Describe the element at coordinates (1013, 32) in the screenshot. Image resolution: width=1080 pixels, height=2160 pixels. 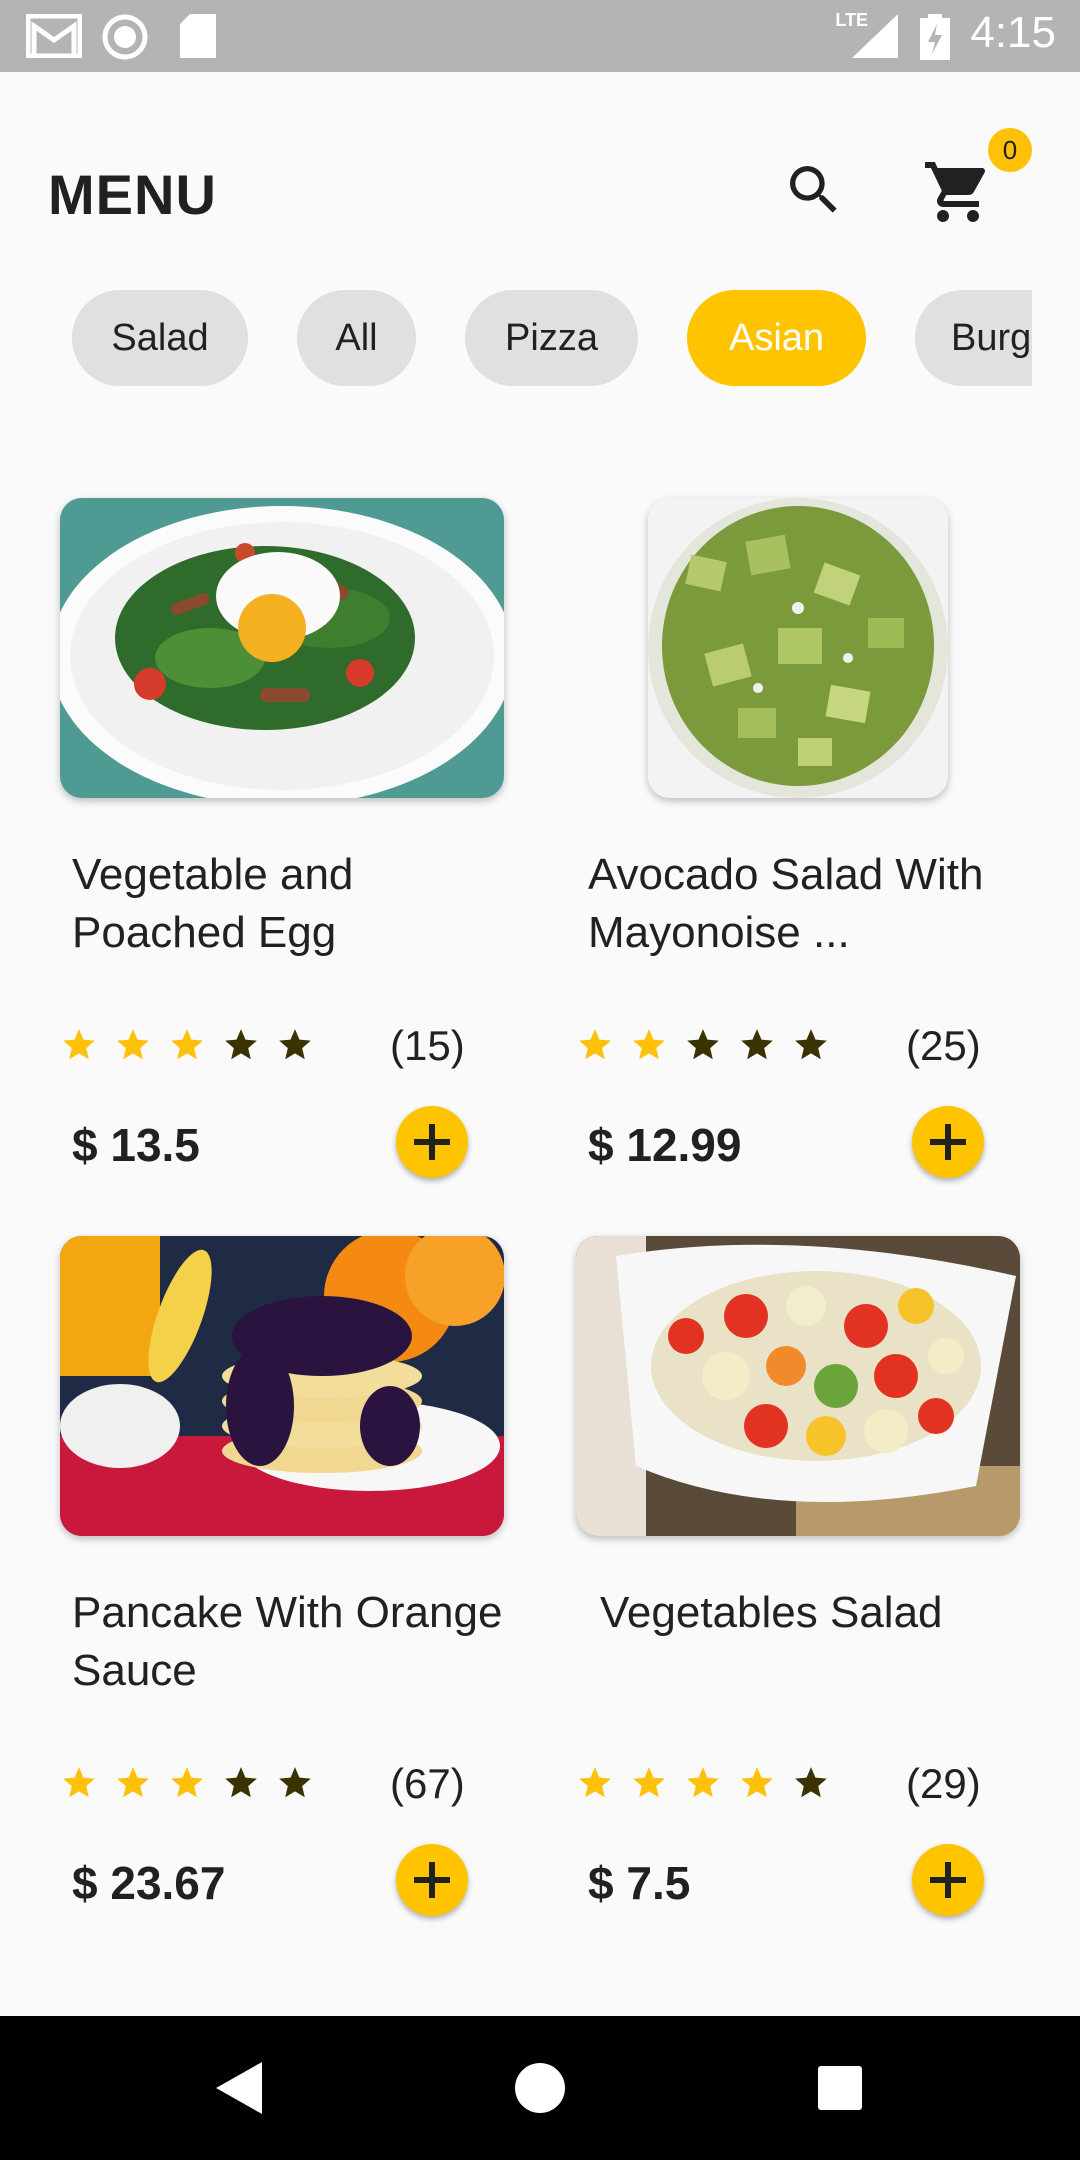
I see `clock: 4:15` at that location.